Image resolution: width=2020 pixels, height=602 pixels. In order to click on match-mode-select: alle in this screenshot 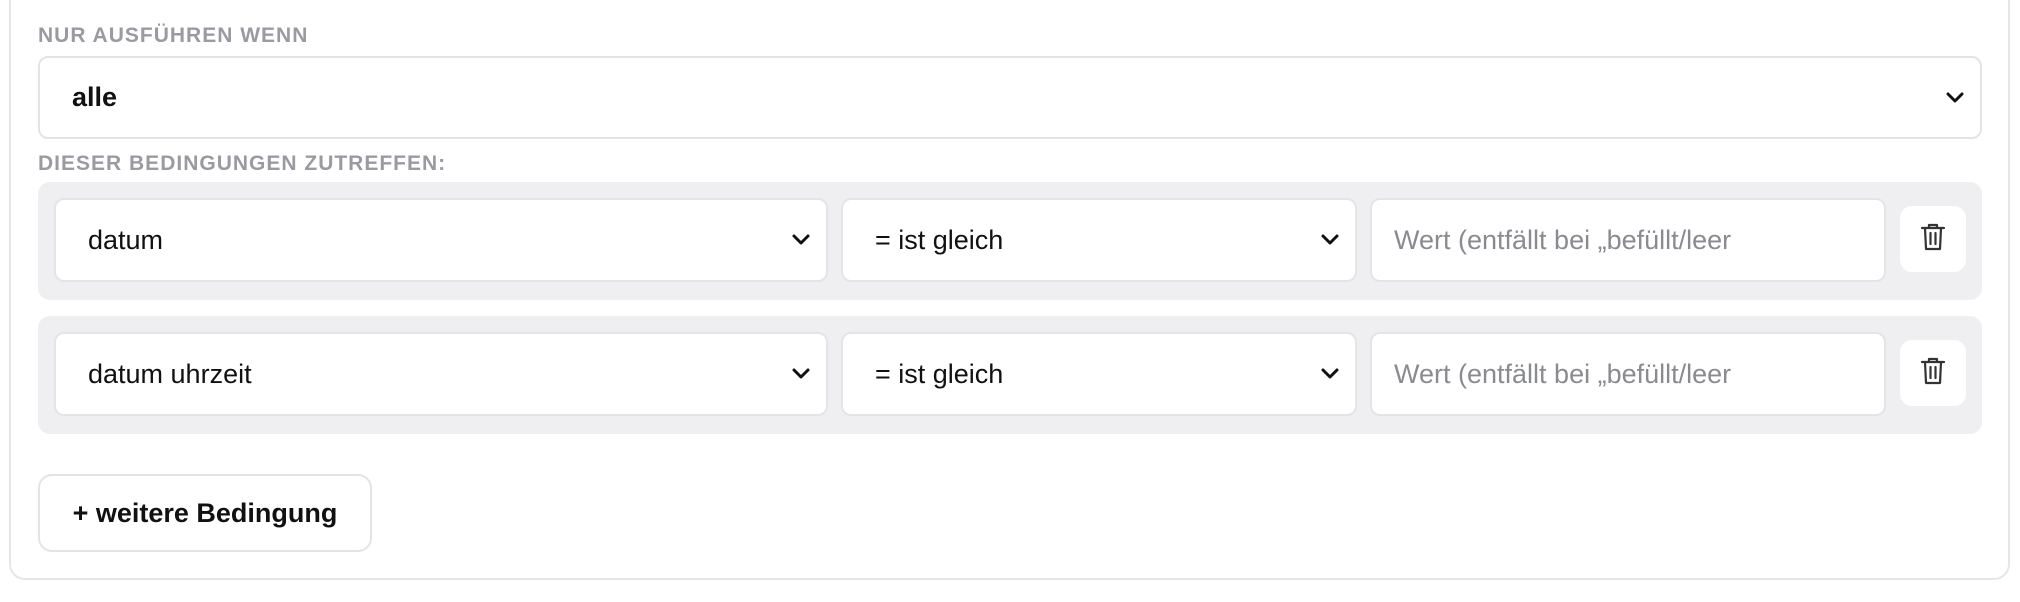, I will do `click(1010, 97)`.